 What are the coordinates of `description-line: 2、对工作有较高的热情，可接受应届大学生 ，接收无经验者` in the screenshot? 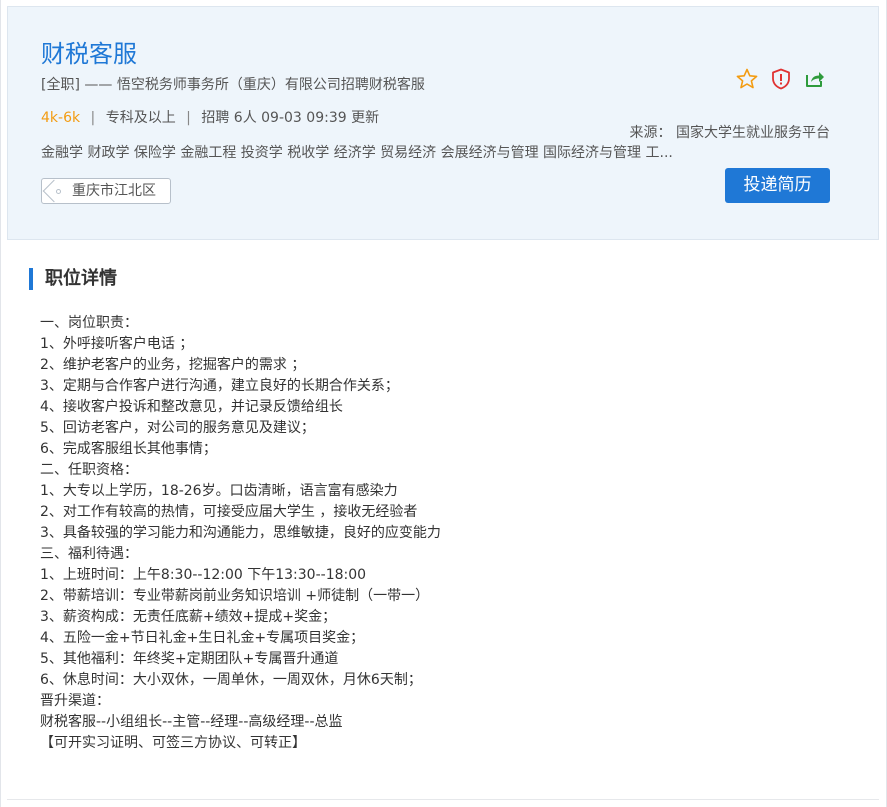 It's located at (229, 512).